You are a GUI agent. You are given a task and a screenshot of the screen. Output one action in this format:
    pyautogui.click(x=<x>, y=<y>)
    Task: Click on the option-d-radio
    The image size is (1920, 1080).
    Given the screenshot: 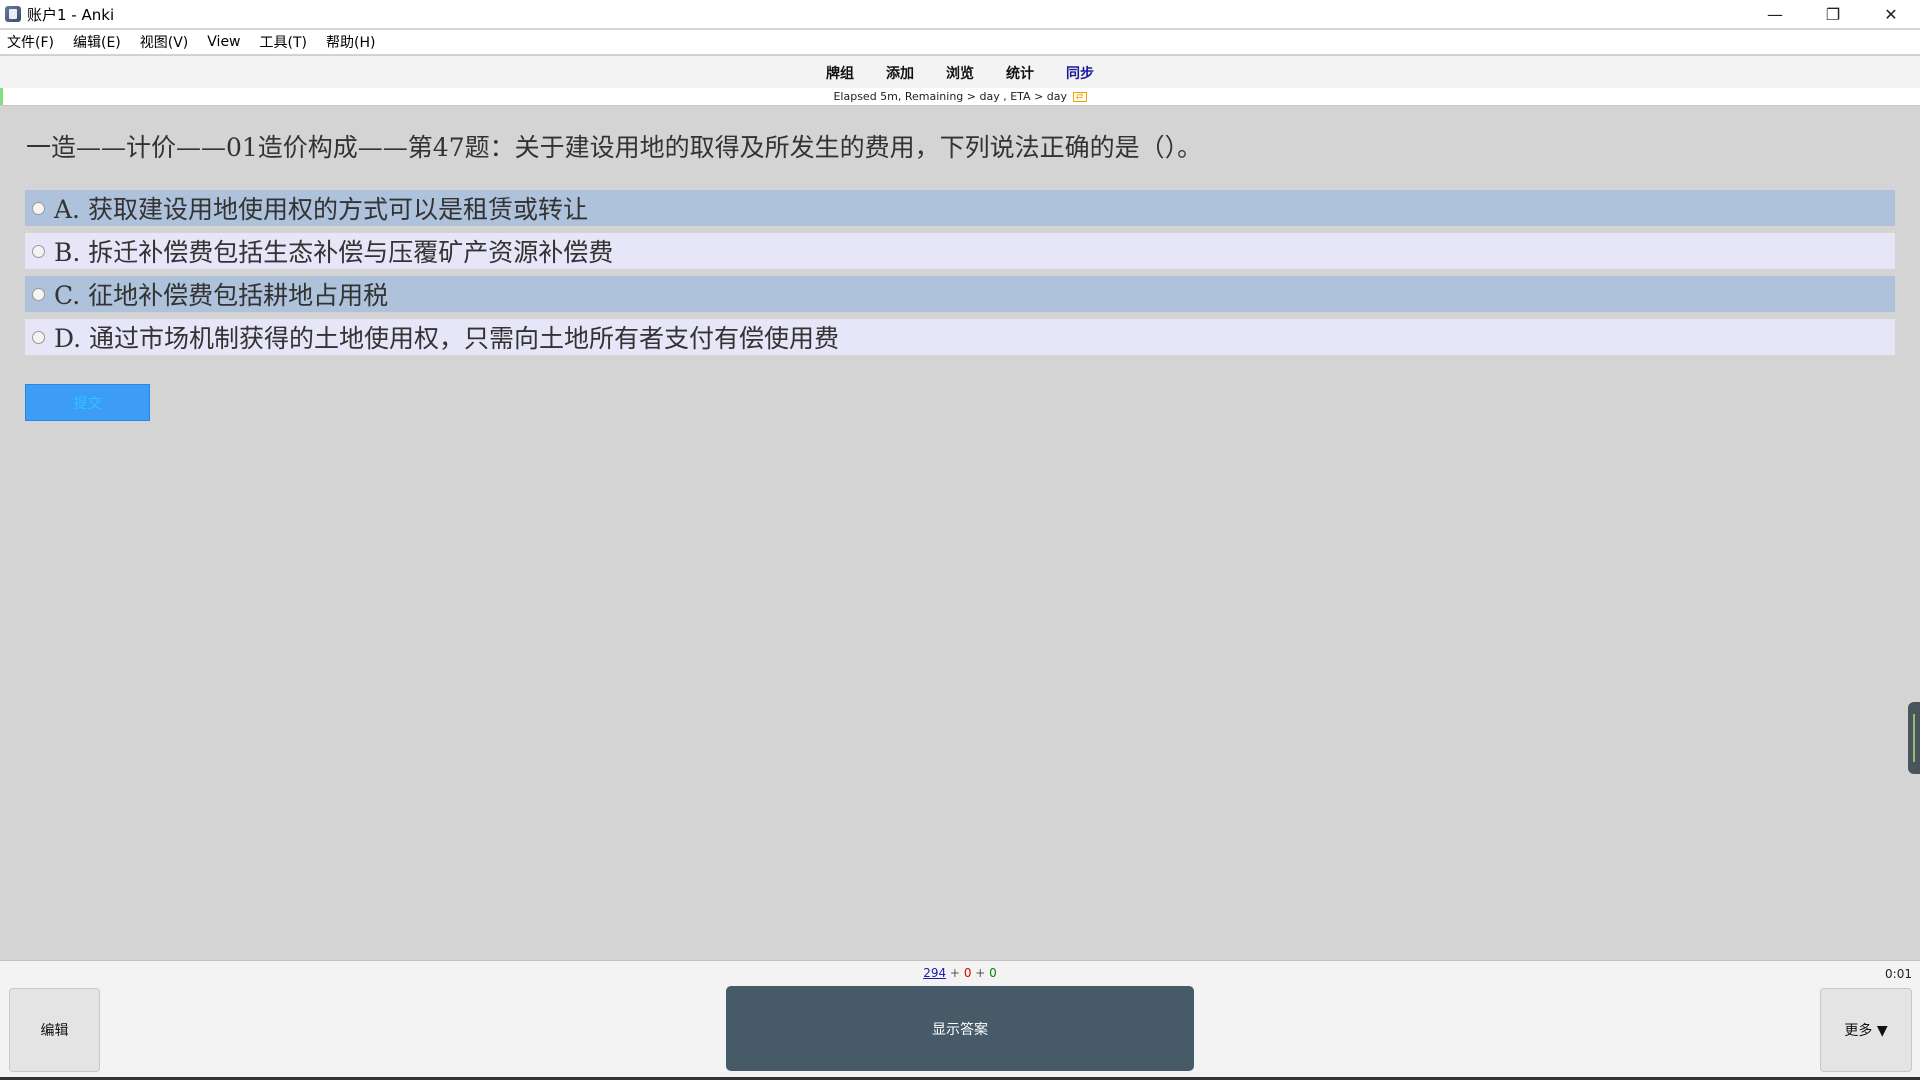 What is the action you would take?
    pyautogui.click(x=38, y=337)
    